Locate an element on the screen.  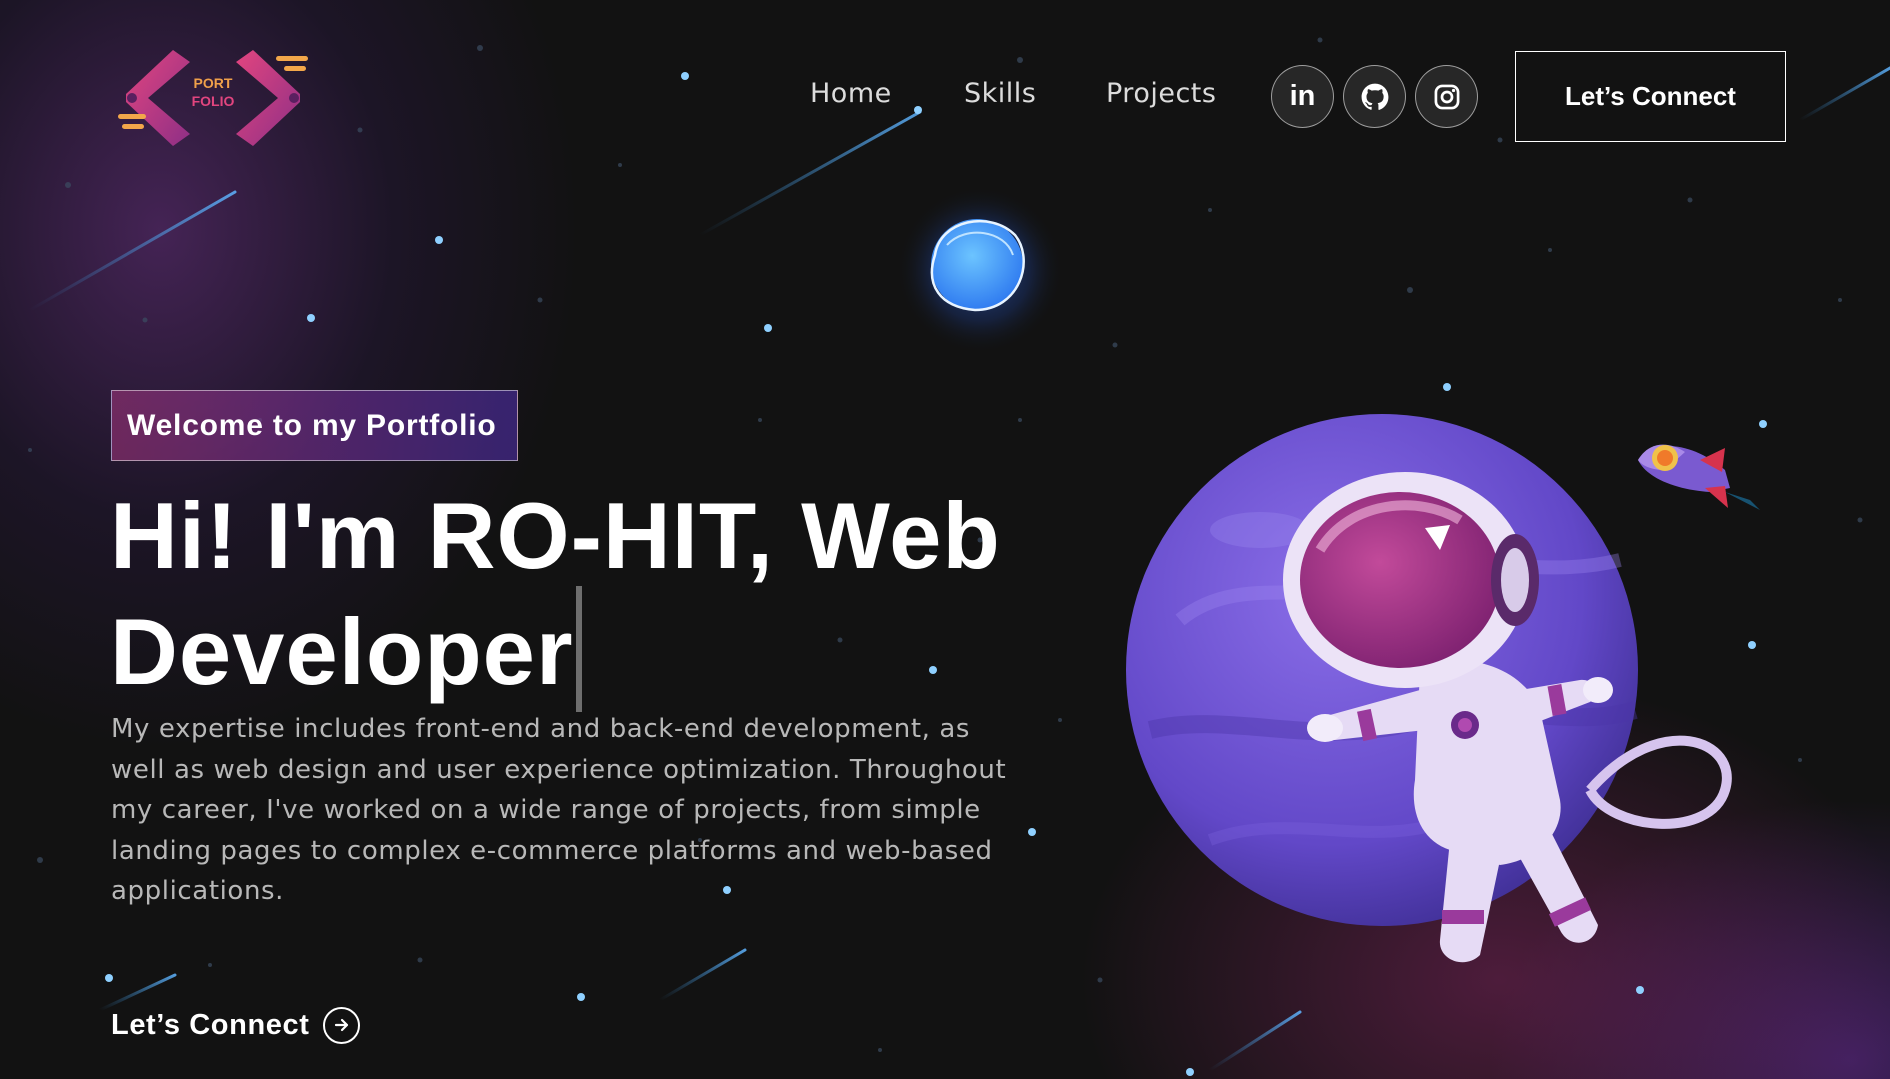
lets-connect-hero-button: Let’s Connect is located at coordinates (236, 1025).